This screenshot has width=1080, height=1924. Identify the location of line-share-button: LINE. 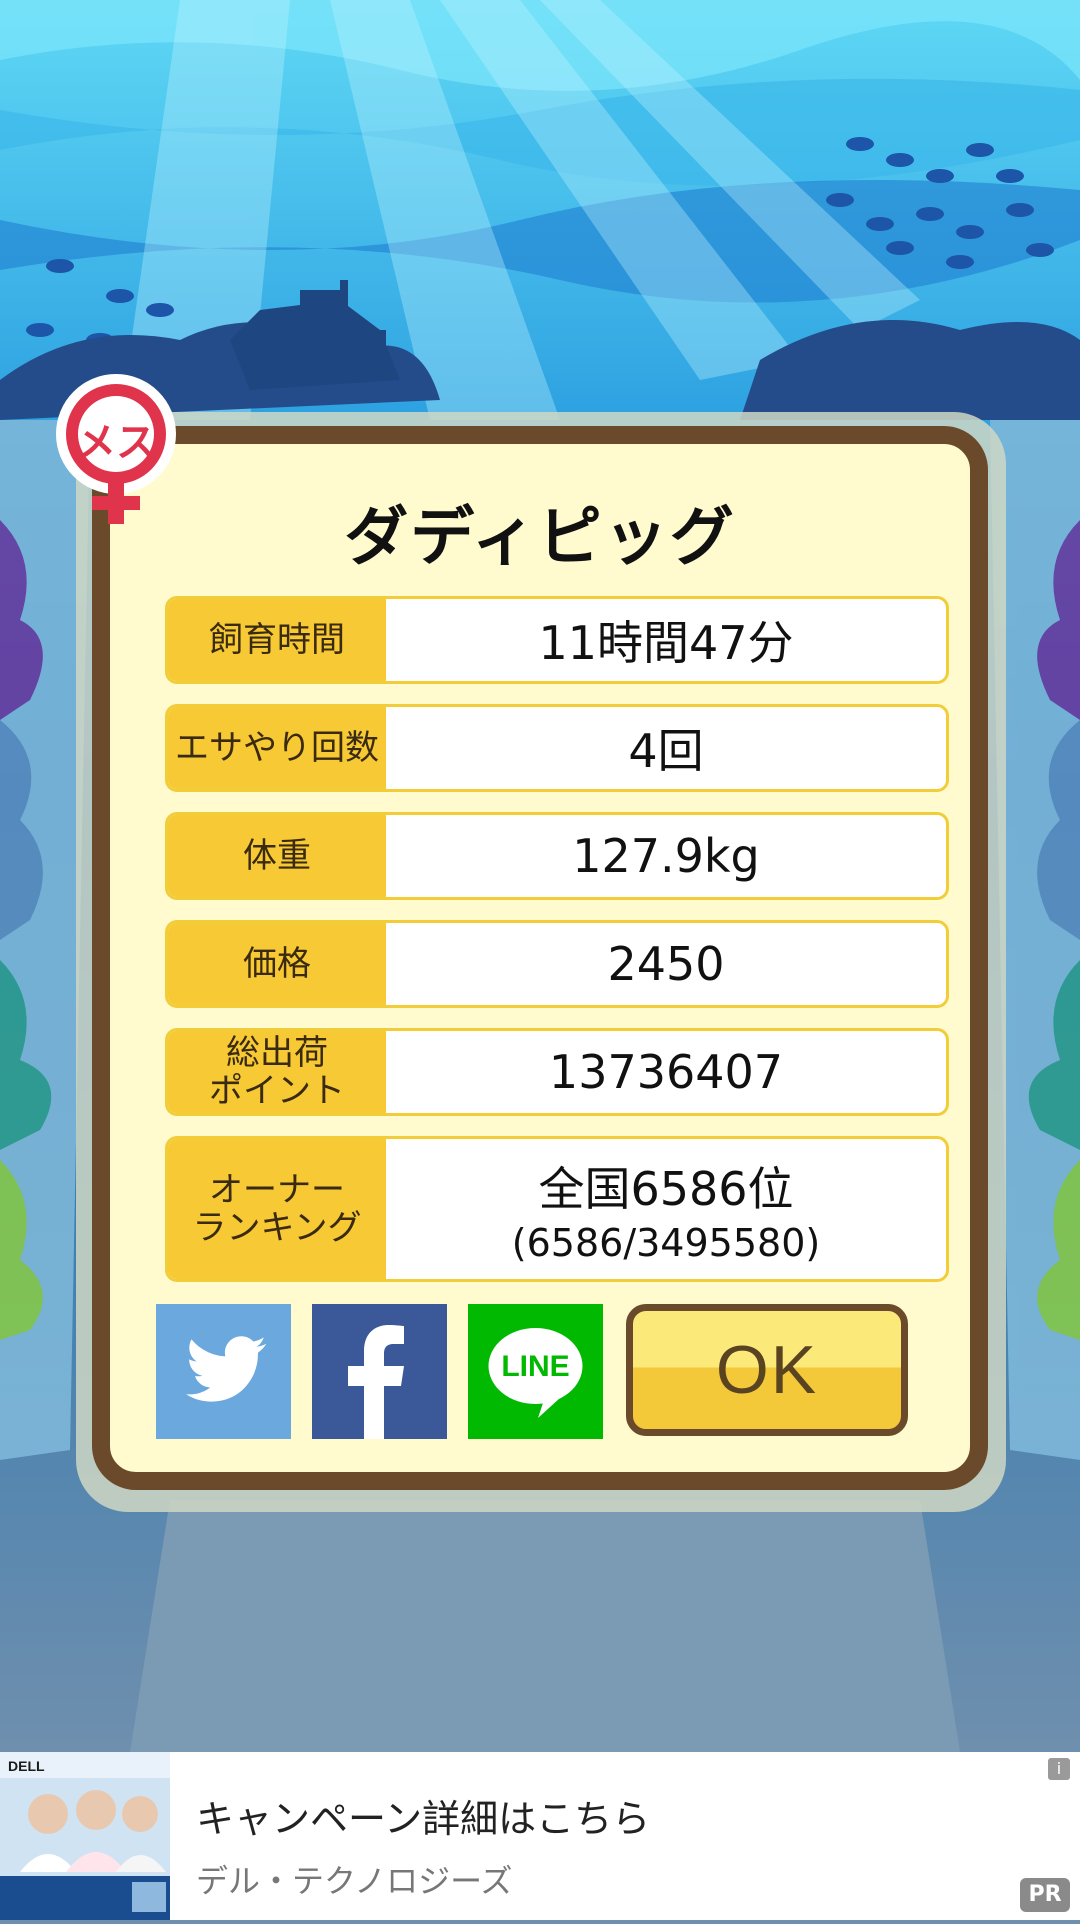
(535, 1371).